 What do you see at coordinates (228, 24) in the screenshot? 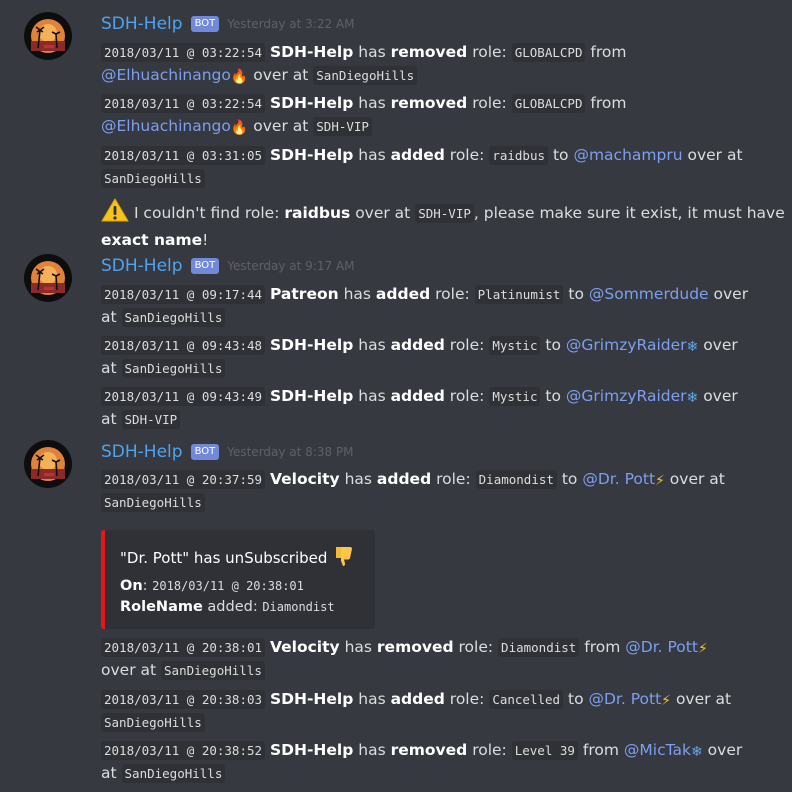
I see `message-header: SDH-Help BOT Yesterday at 3:22 AM` at bounding box center [228, 24].